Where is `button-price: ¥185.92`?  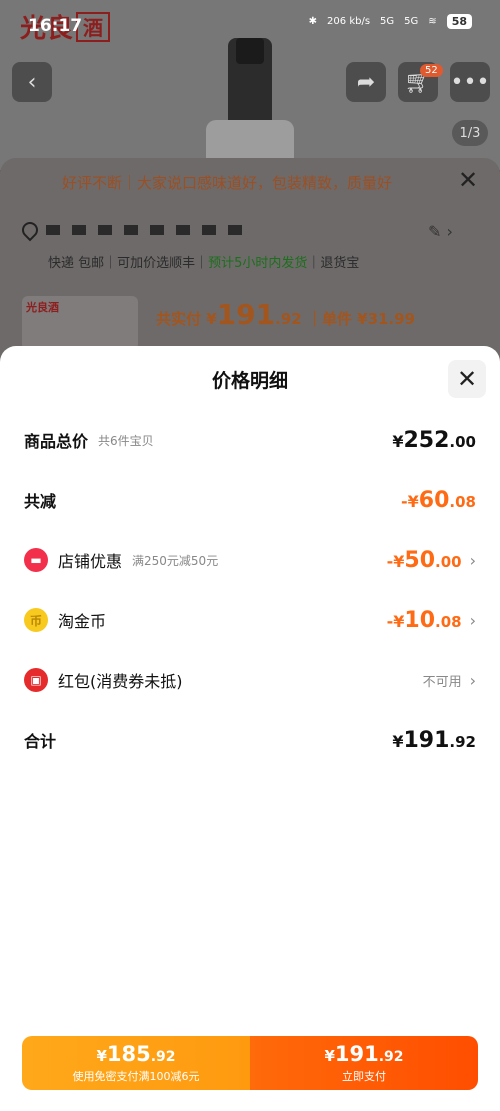
button-price: ¥185.92 is located at coordinates (135, 1054).